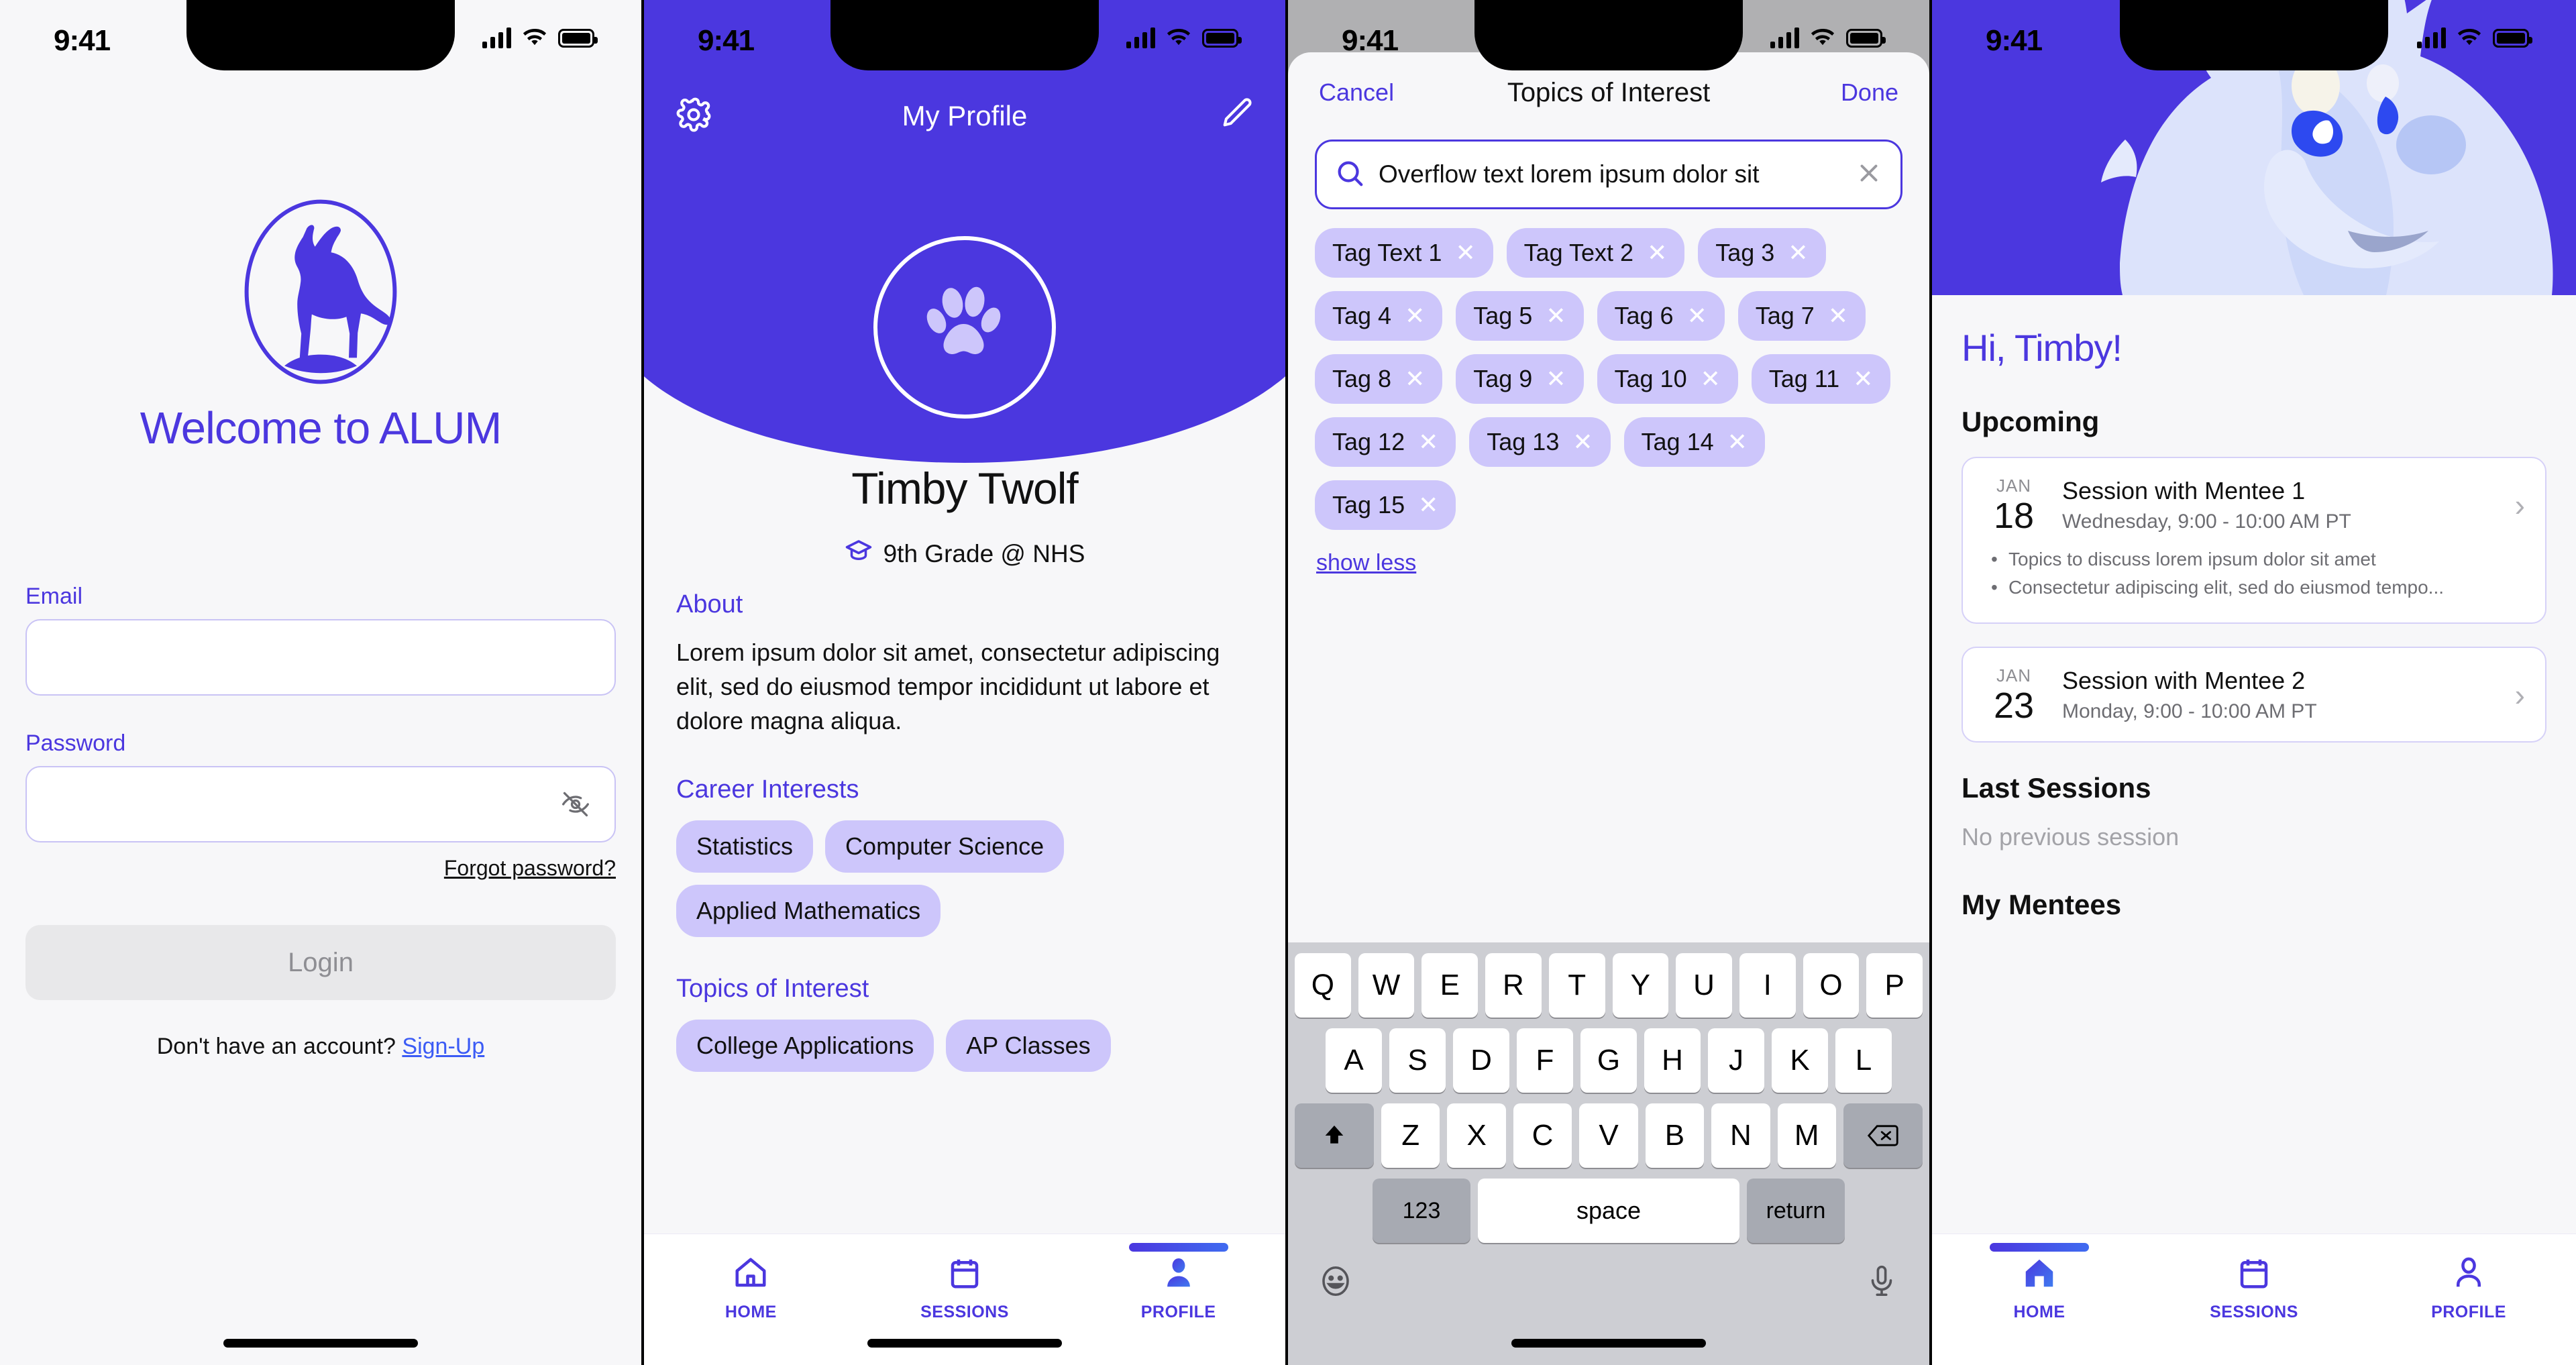  I want to click on key-d: D, so click(1481, 1061).